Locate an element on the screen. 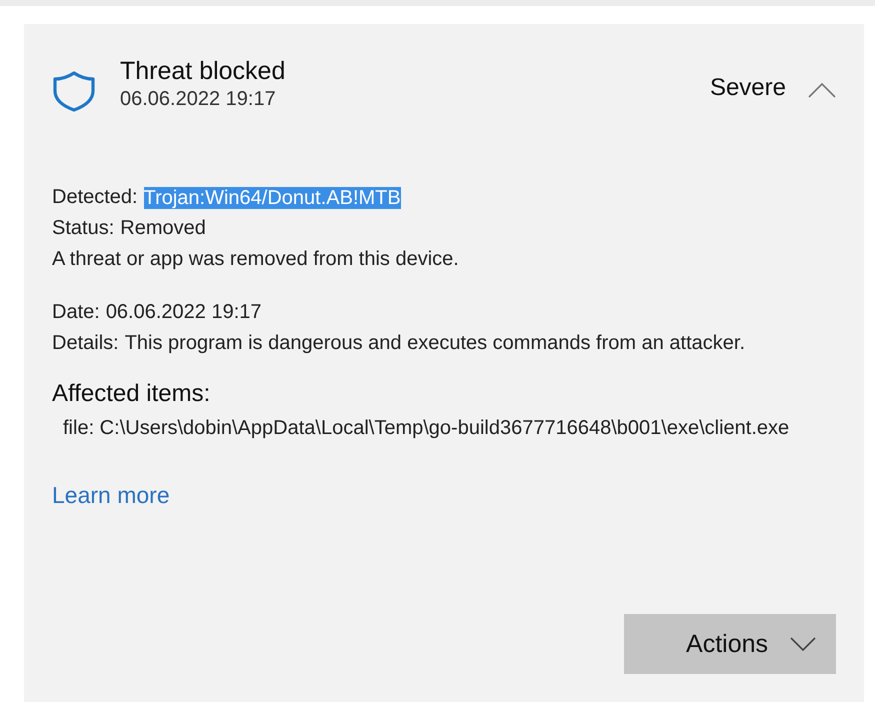  status-value: Removed is located at coordinates (163, 228).